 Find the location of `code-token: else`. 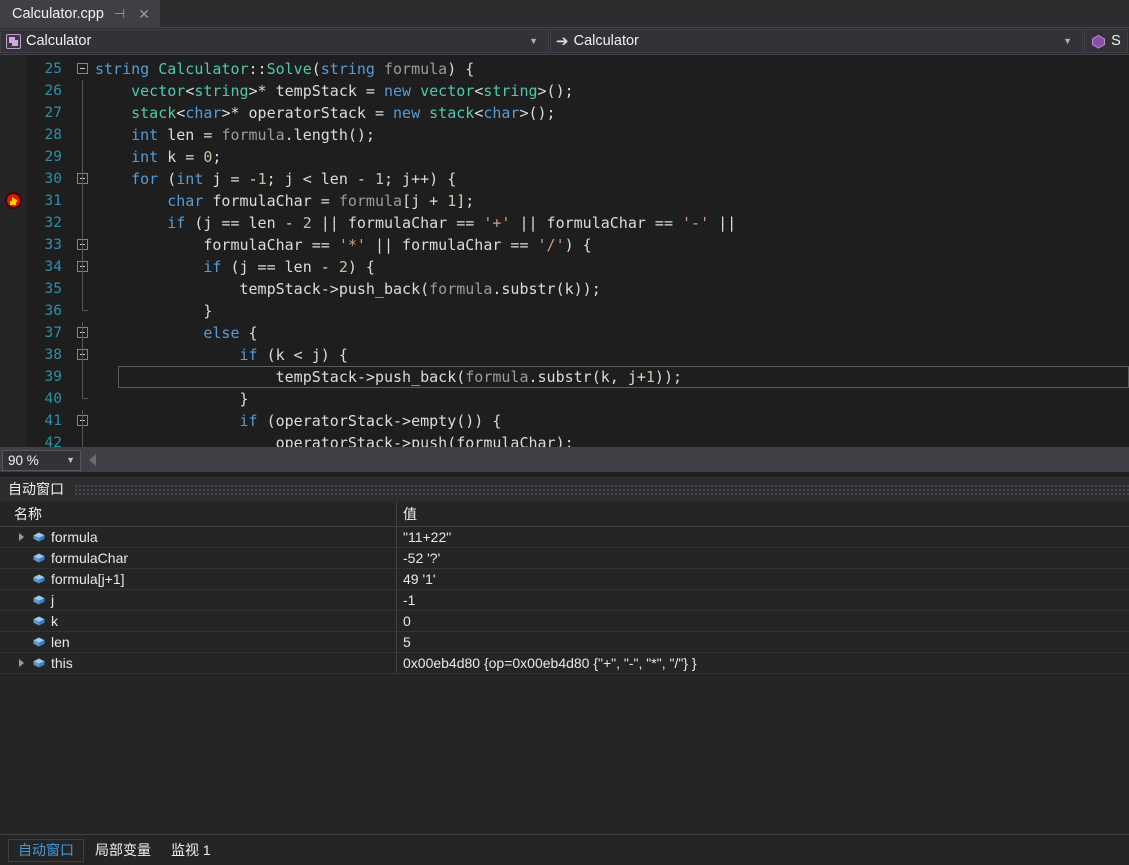

code-token: else is located at coordinates (221, 333).